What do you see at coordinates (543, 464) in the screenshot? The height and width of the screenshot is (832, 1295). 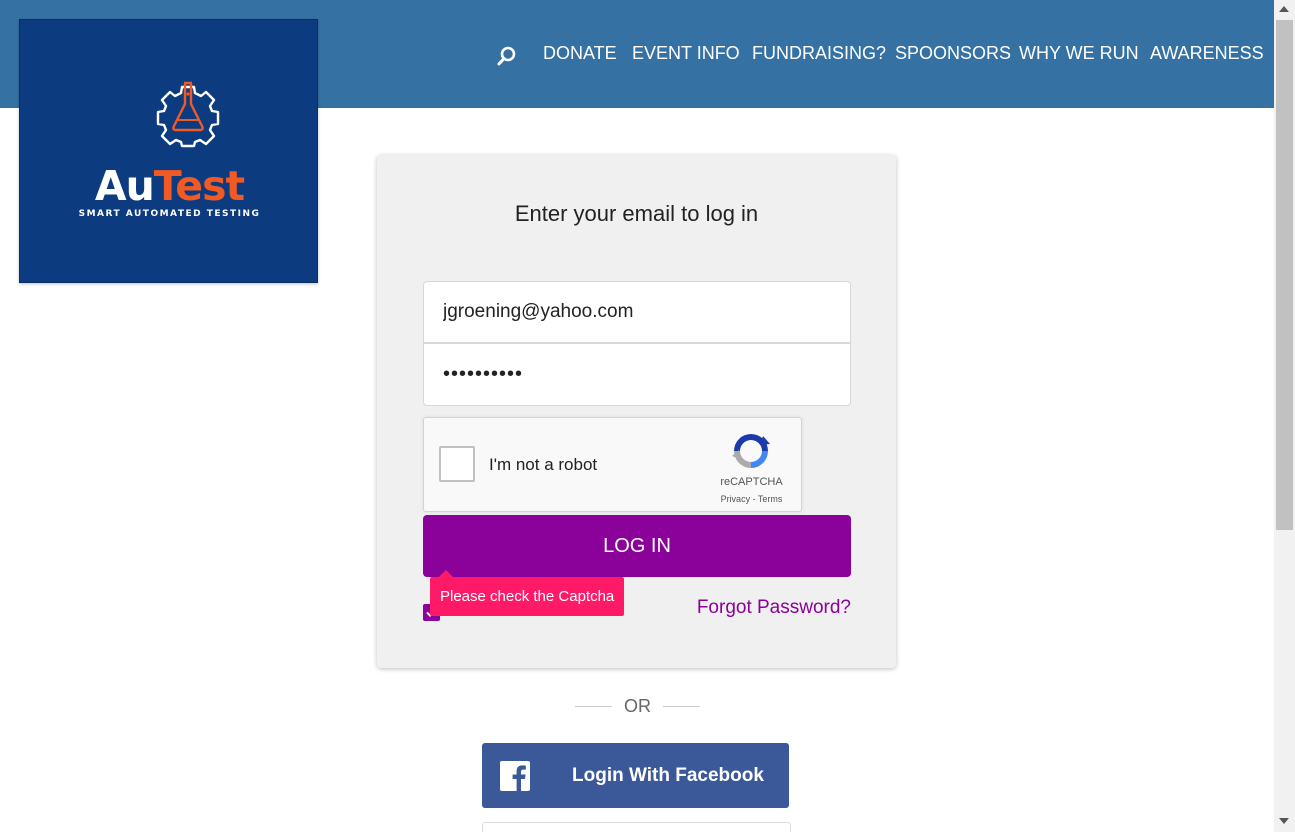 I see `captcha-label: I'm not a robot` at bounding box center [543, 464].